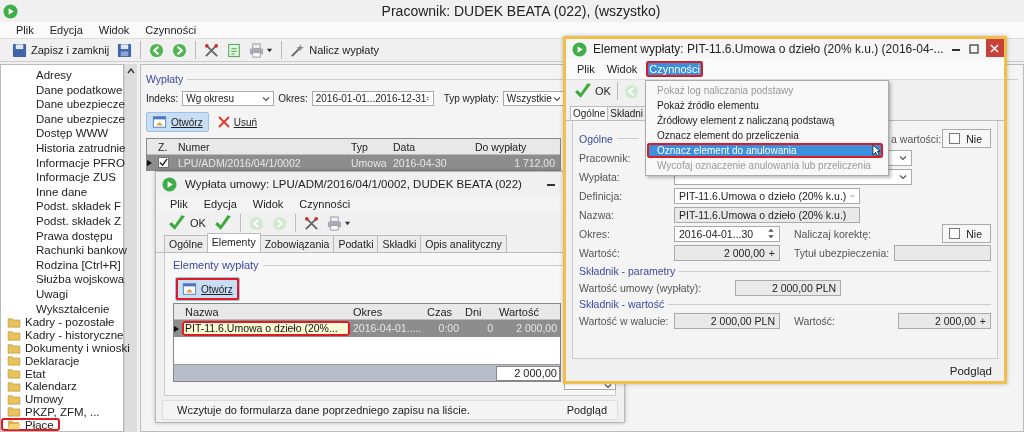  I want to click on window-title: Pracownik: DUDEK BEATA (022), (wszystko), so click(521, 11).